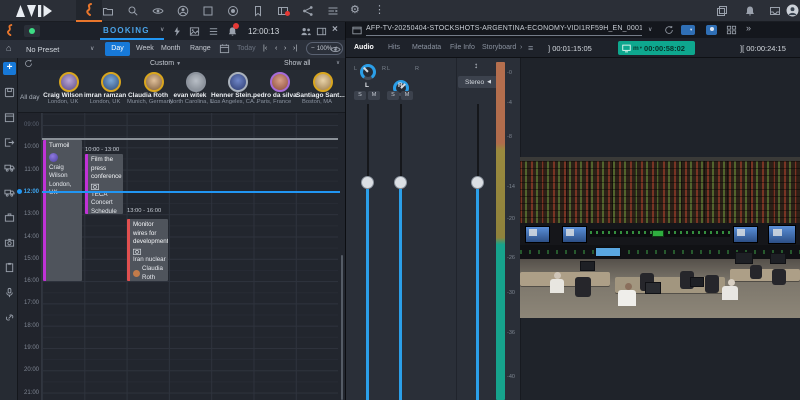 The width and height of the screenshot is (800, 400). I want to click on calendar-scrollbar, so click(342, 327).